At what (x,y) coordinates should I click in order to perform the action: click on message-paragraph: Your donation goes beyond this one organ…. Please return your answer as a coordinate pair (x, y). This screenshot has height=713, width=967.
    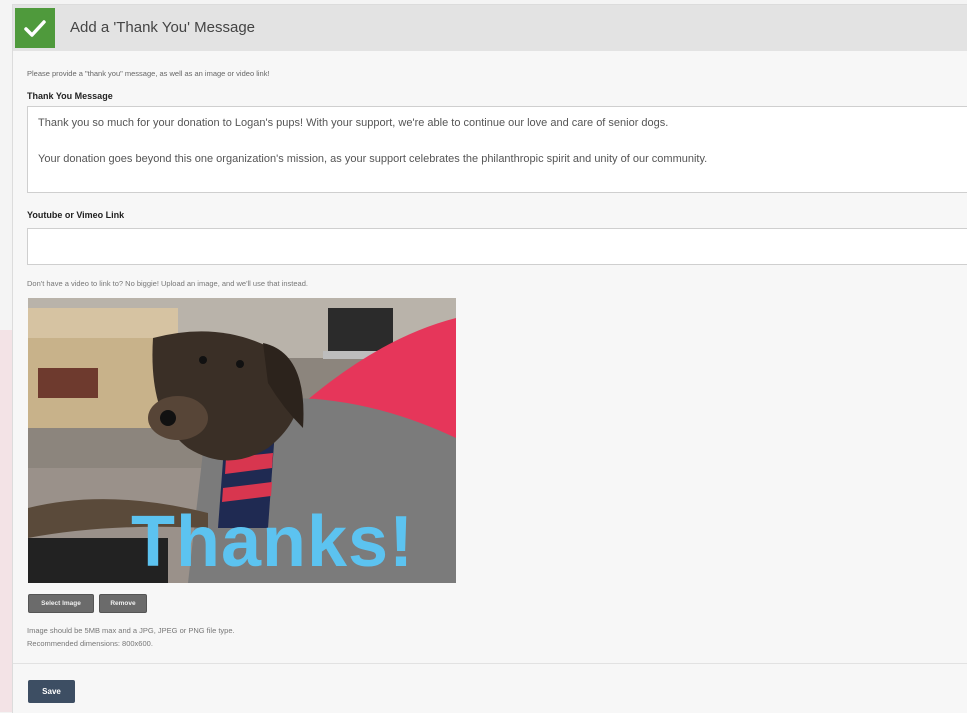
    Looking at the image, I should click on (373, 159).